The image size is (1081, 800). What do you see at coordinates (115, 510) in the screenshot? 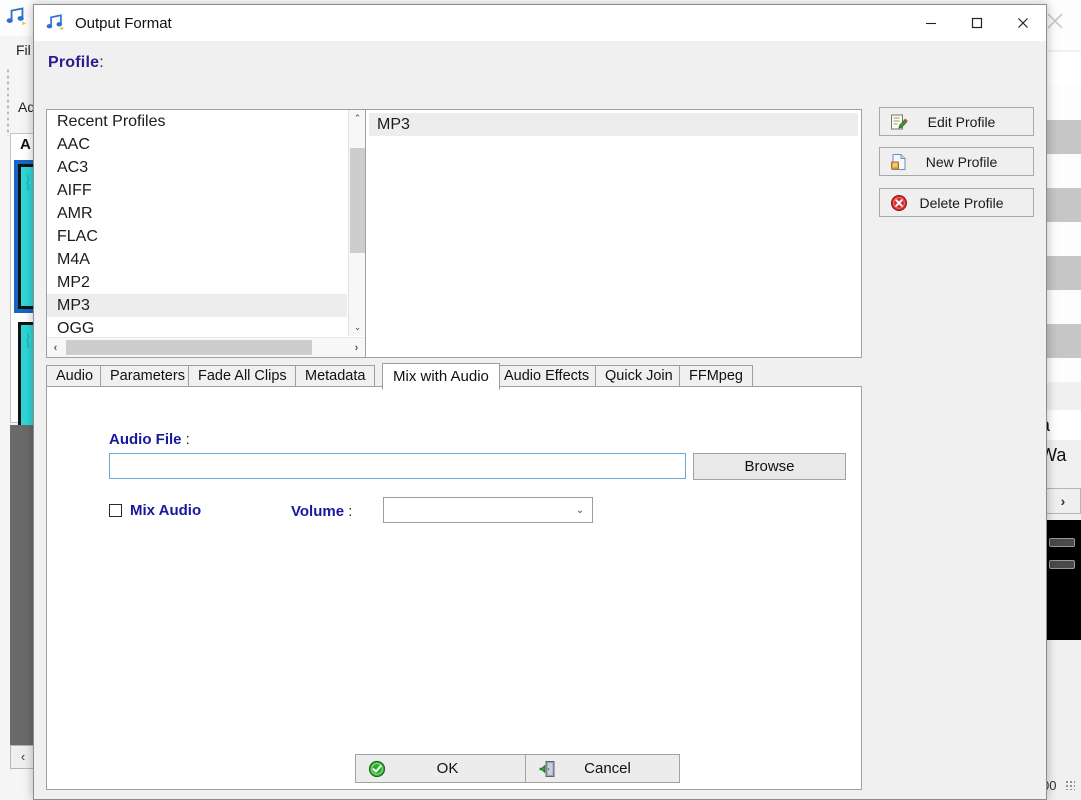
I see `mix-audio-checkbox` at bounding box center [115, 510].